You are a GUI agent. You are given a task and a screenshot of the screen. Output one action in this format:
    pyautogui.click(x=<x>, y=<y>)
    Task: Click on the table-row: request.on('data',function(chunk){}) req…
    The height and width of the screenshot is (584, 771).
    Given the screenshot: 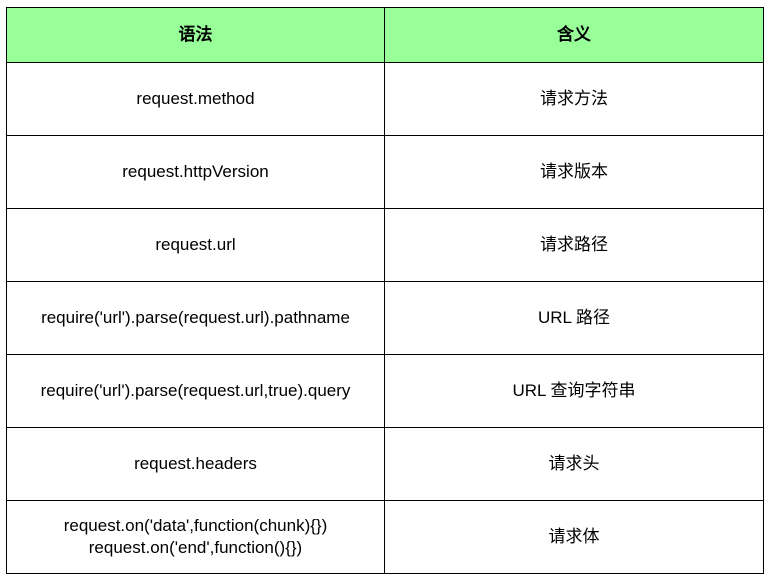 What is the action you would take?
    pyautogui.click(x=385, y=537)
    